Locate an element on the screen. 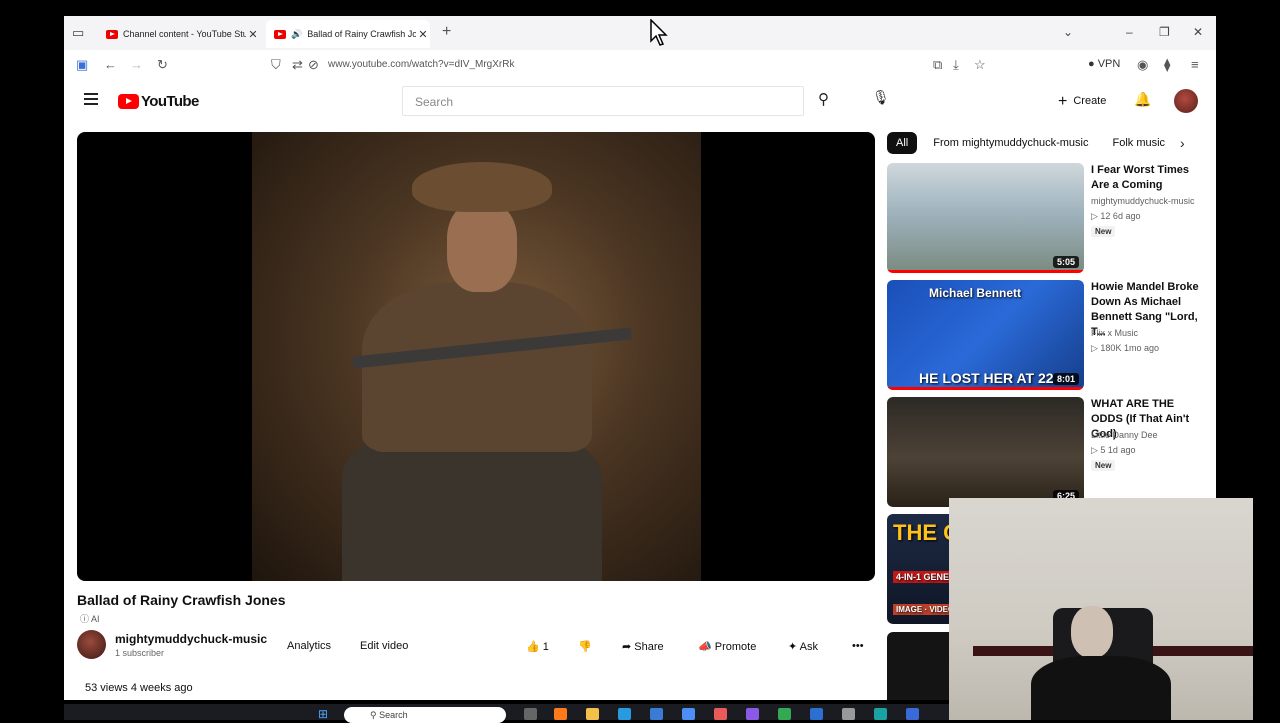 The width and height of the screenshot is (1280, 723). back-icon: ← is located at coordinates (110, 64).